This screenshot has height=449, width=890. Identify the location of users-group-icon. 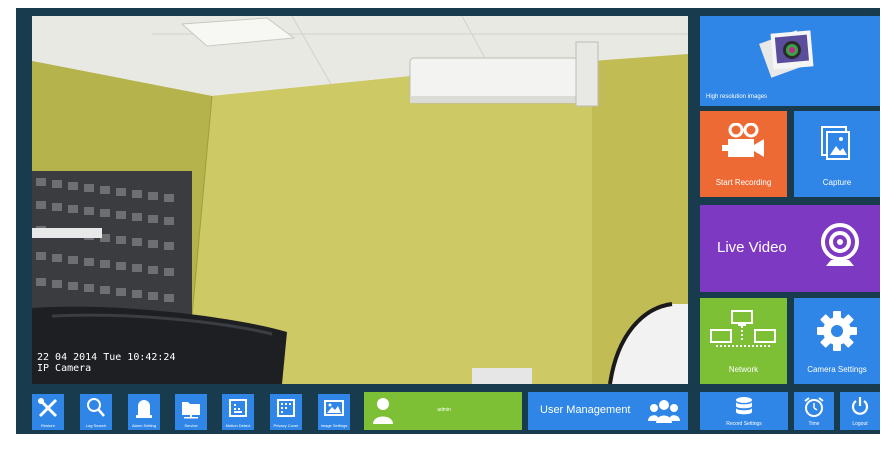
(664, 411).